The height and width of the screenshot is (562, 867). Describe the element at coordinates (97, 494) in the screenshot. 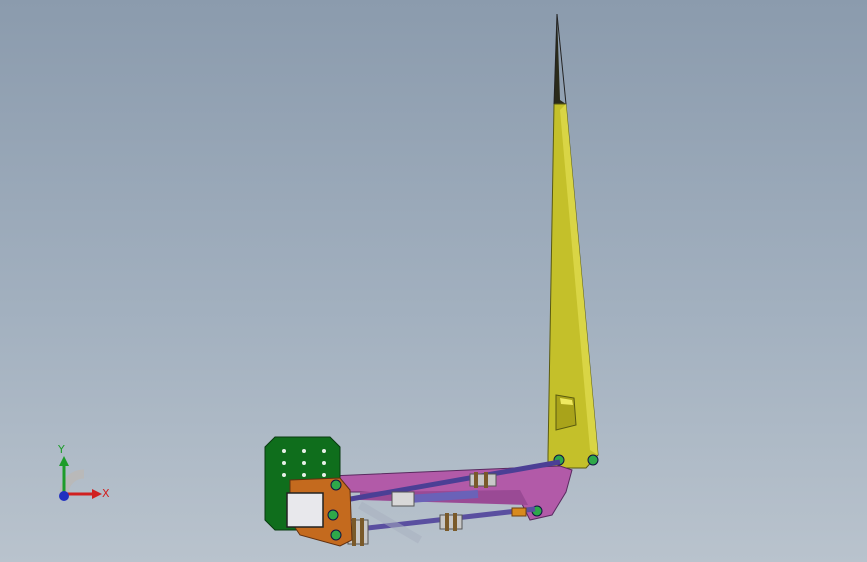

I see `x-axis-arrow` at that location.